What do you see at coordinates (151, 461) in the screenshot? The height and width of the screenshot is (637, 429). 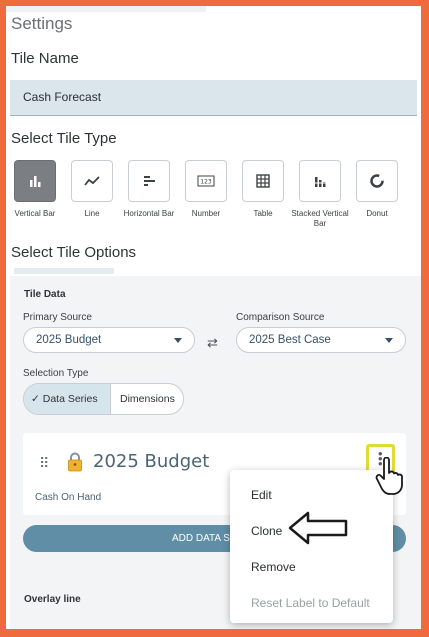 I see `series-card-title: 2025 Budget` at bounding box center [151, 461].